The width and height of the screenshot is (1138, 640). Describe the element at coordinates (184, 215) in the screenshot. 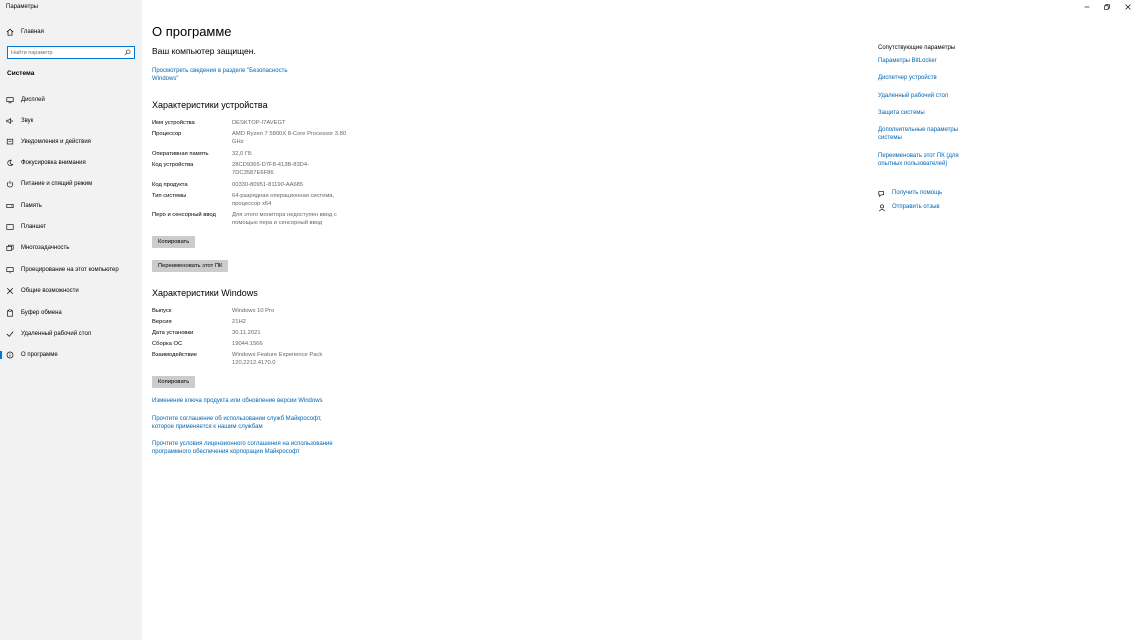

I see `spec-key: Перо и сенсорный ввод` at that location.